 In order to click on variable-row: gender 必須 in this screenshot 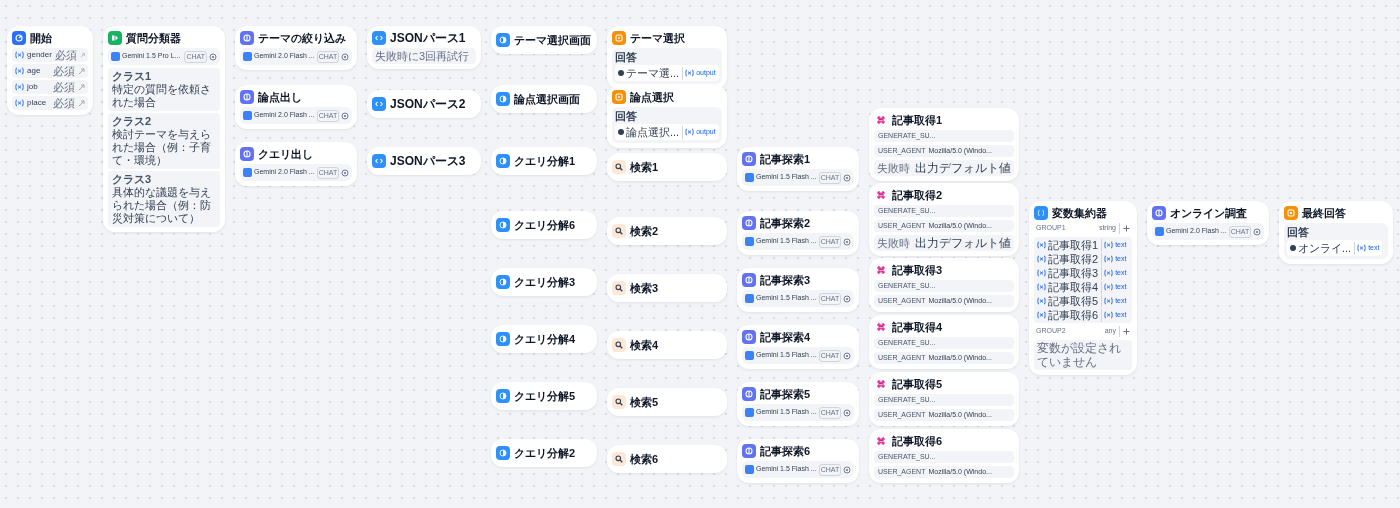, I will do `click(50, 55)`.